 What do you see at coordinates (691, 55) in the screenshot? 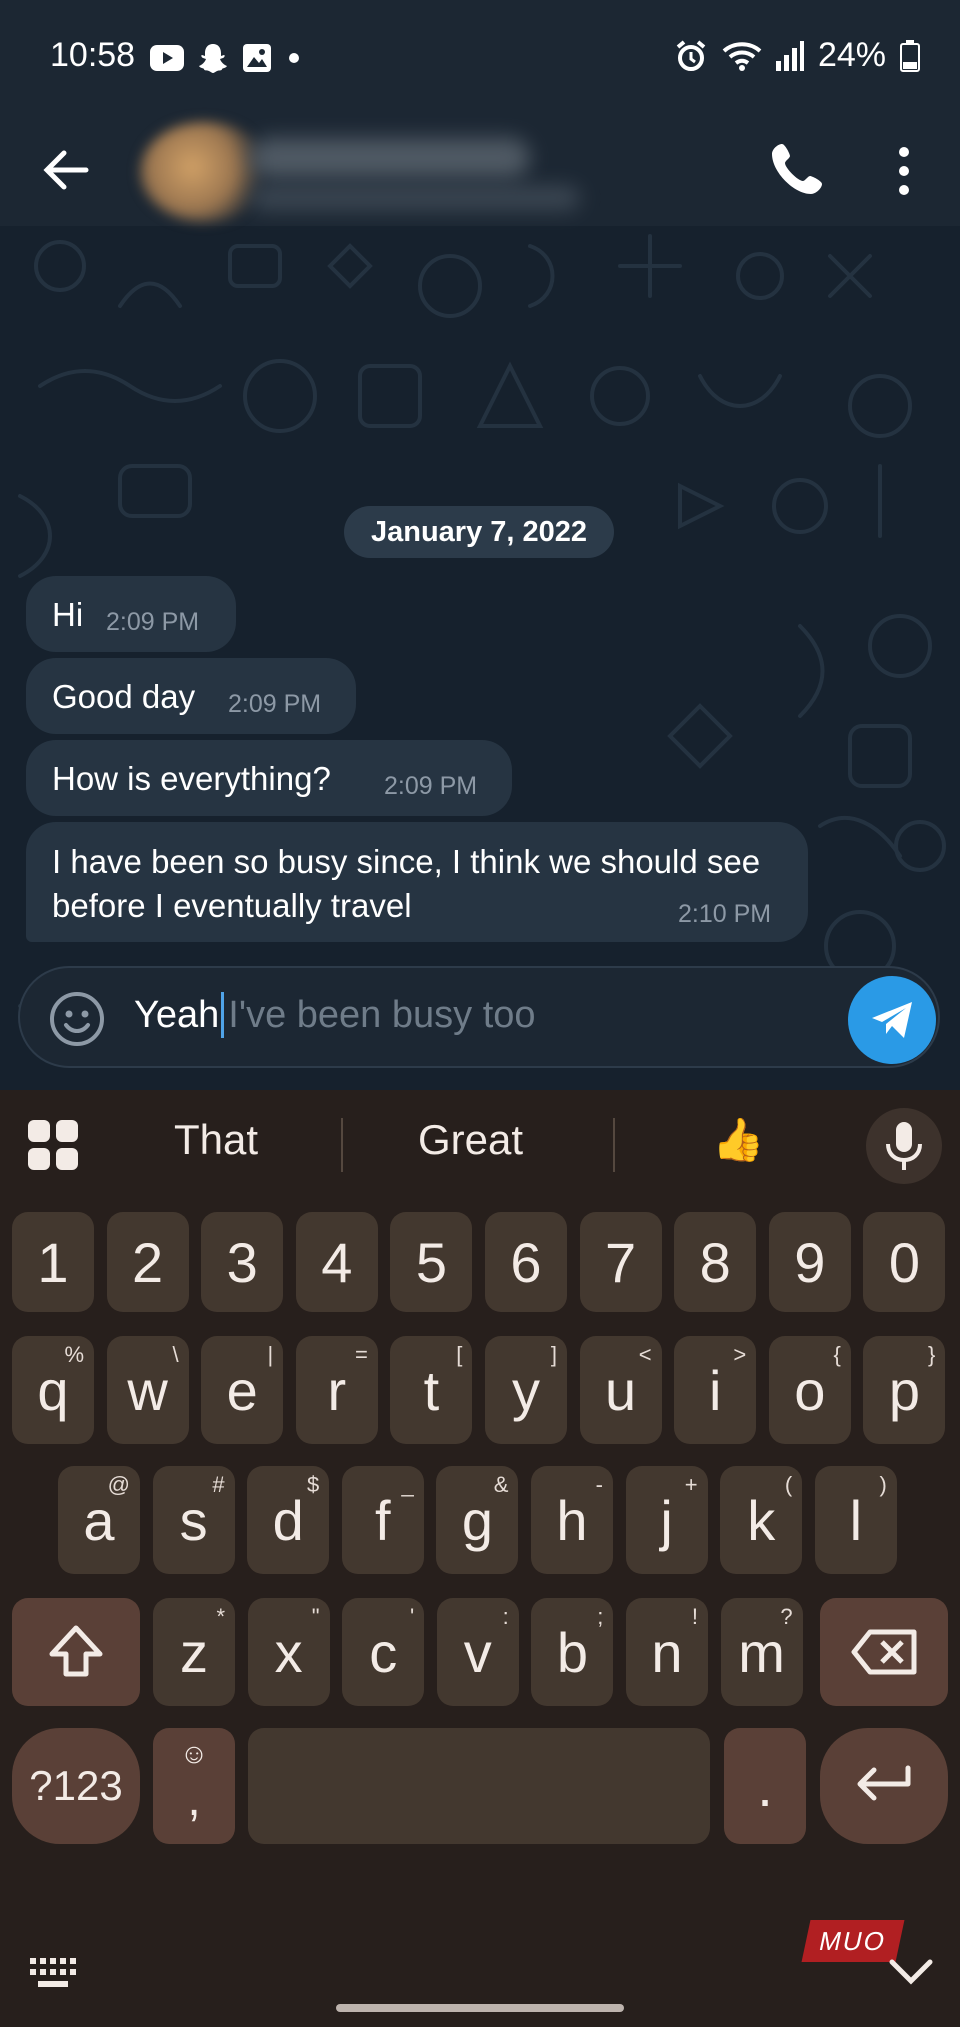
I see `alarm-icon` at bounding box center [691, 55].